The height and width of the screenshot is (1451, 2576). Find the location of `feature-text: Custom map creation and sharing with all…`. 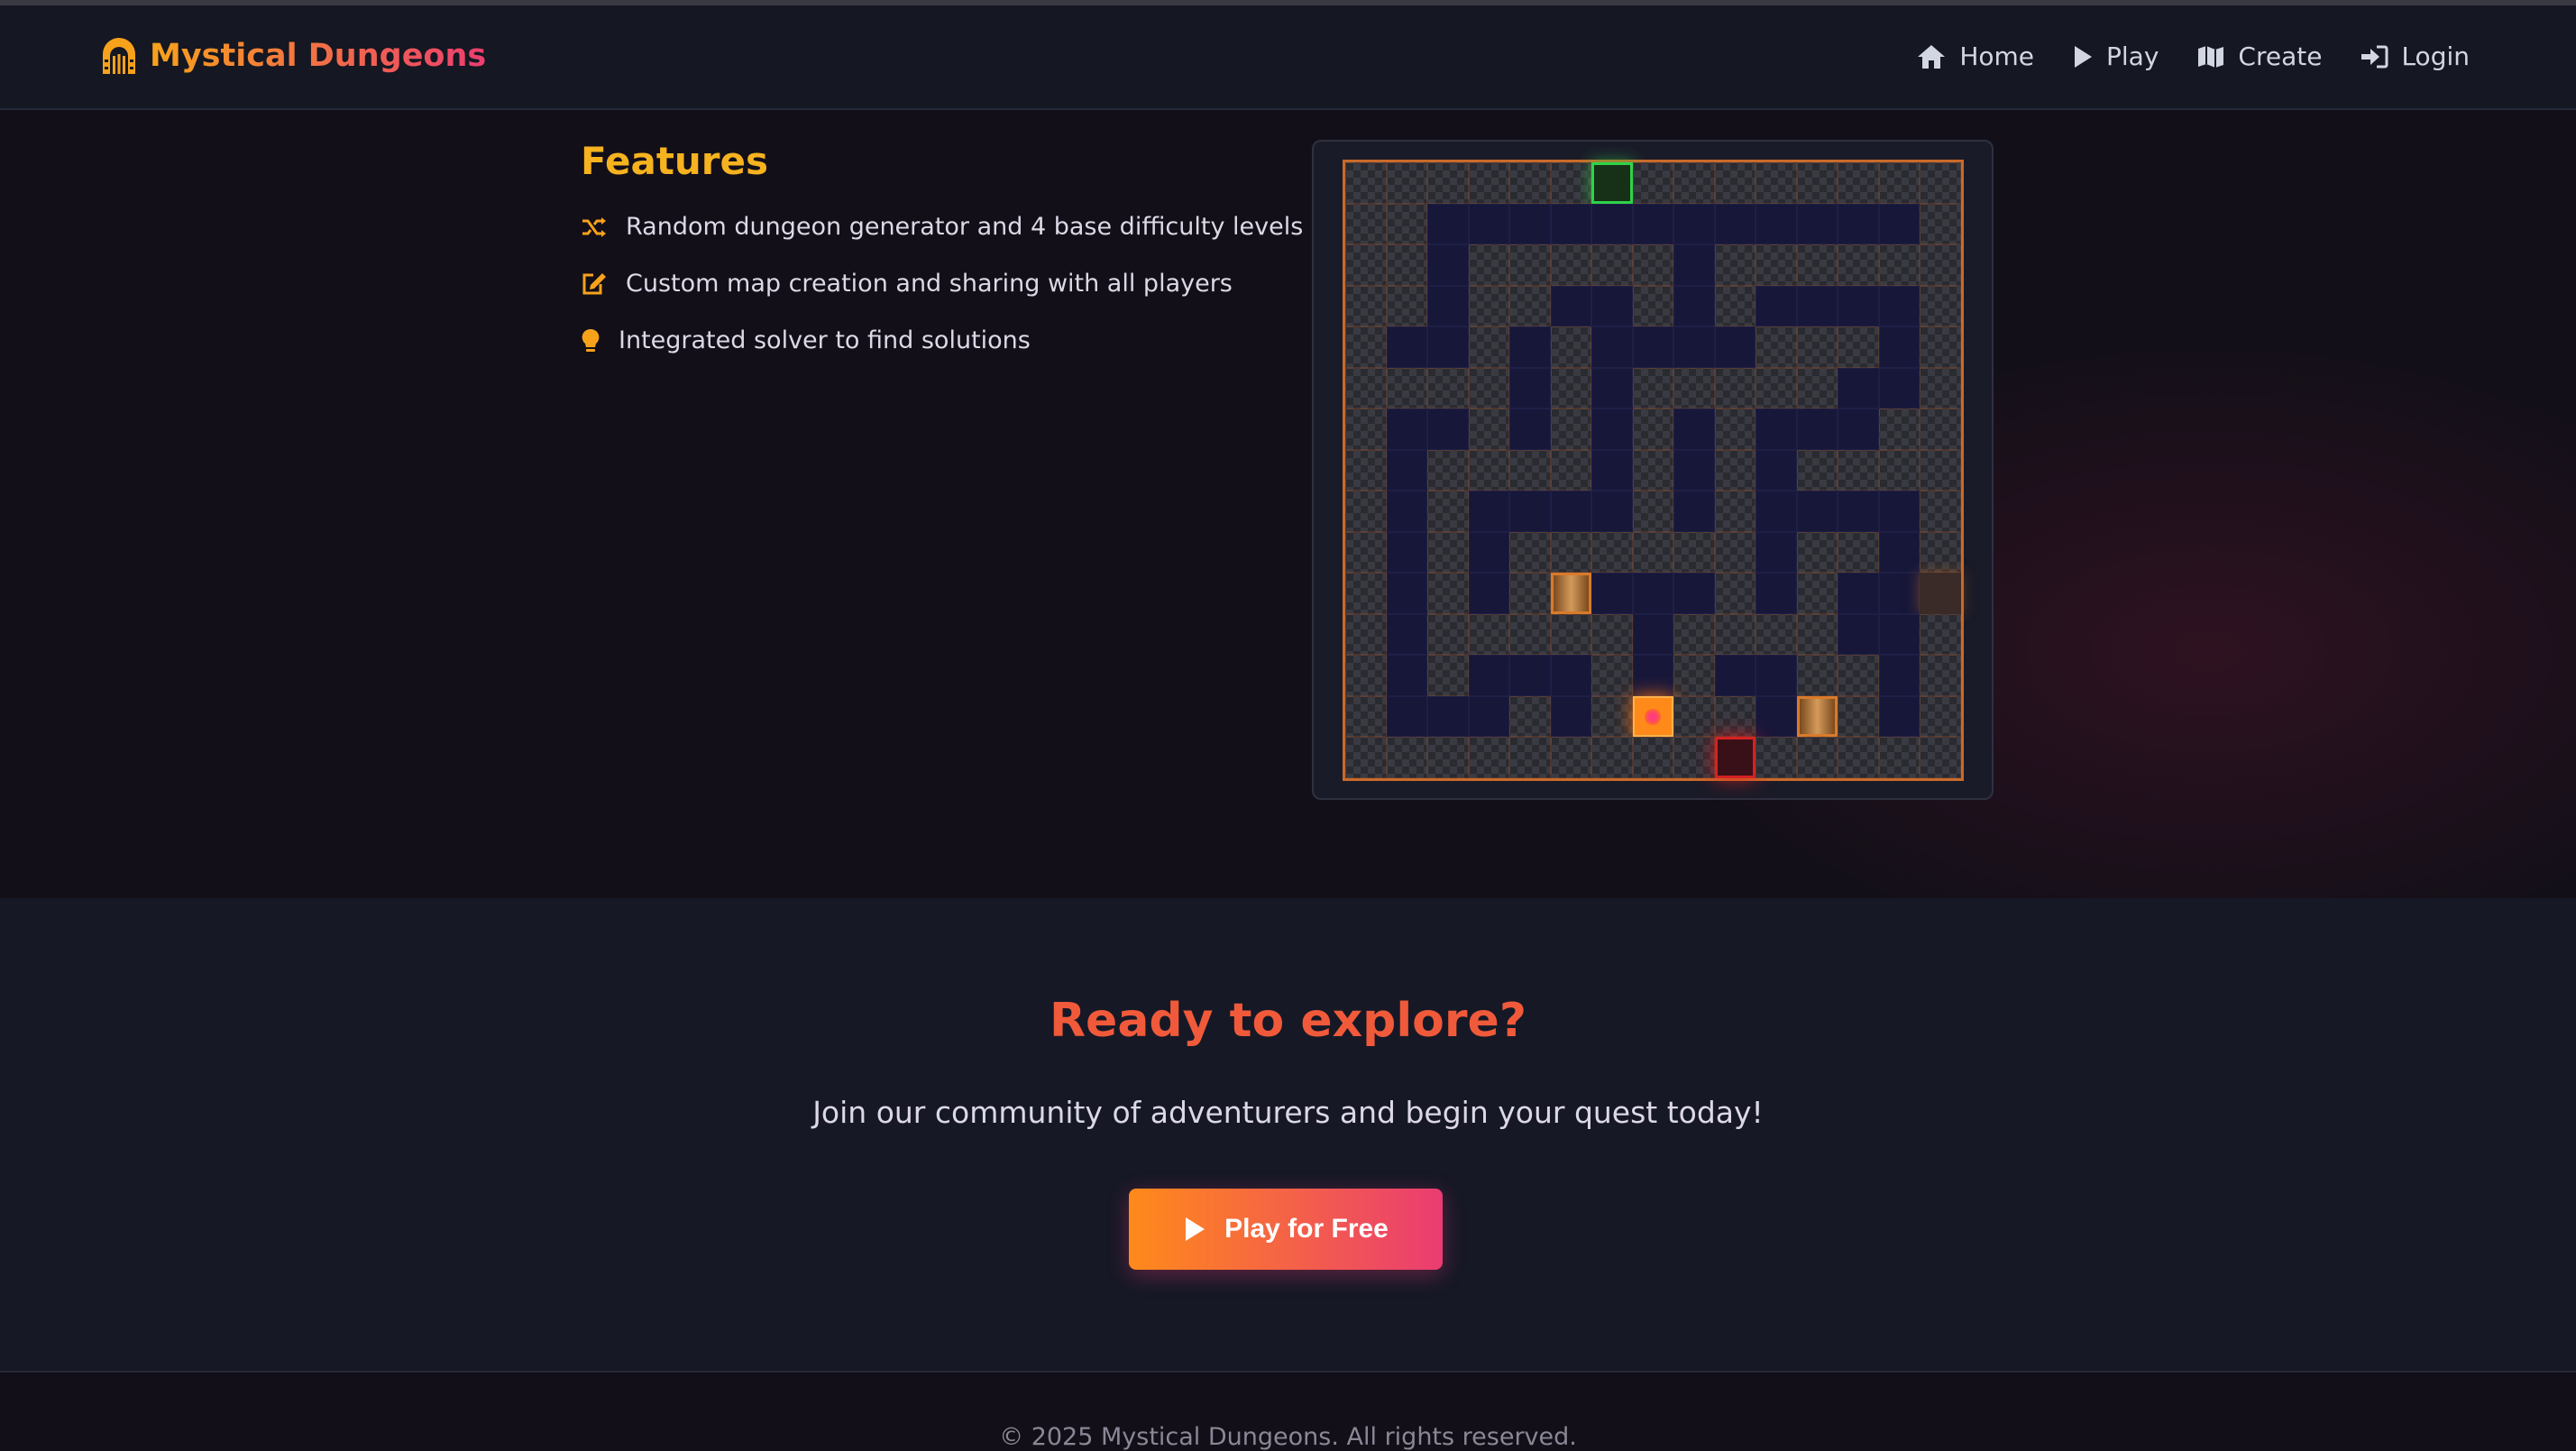

feature-text: Custom map creation and sharing with all… is located at coordinates (929, 284).